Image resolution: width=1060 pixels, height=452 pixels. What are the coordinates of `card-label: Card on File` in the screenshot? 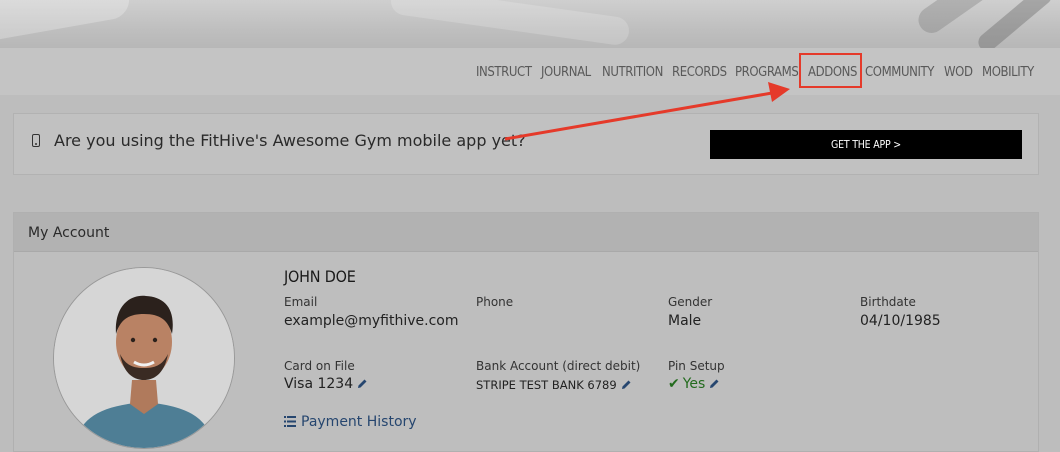 It's located at (319, 366).